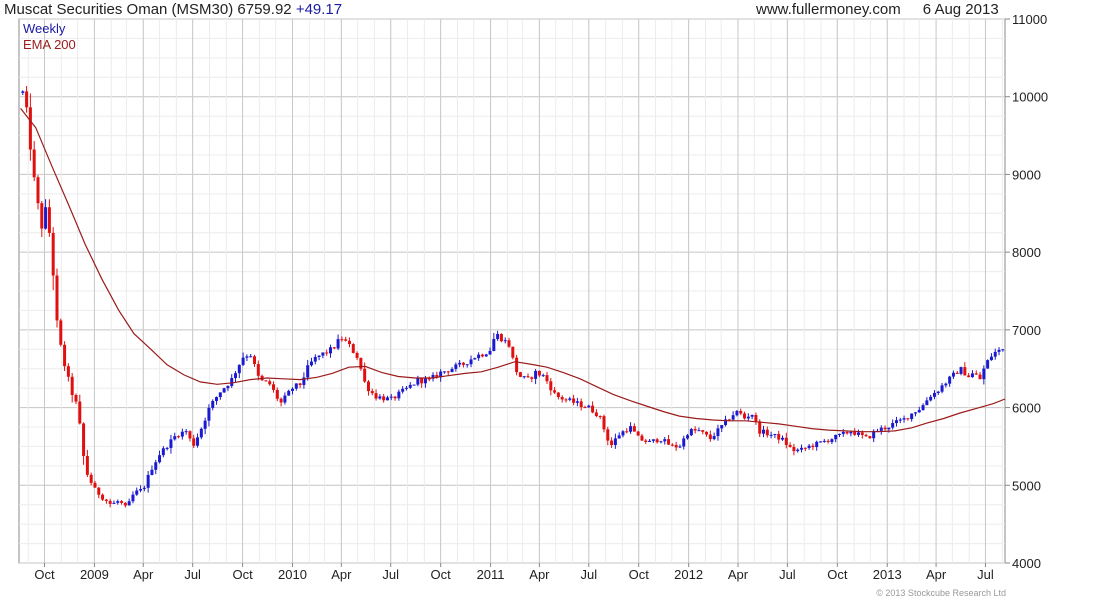  Describe the element at coordinates (49, 44) in the screenshot. I see `legend-ema-200: EMA 200` at that location.